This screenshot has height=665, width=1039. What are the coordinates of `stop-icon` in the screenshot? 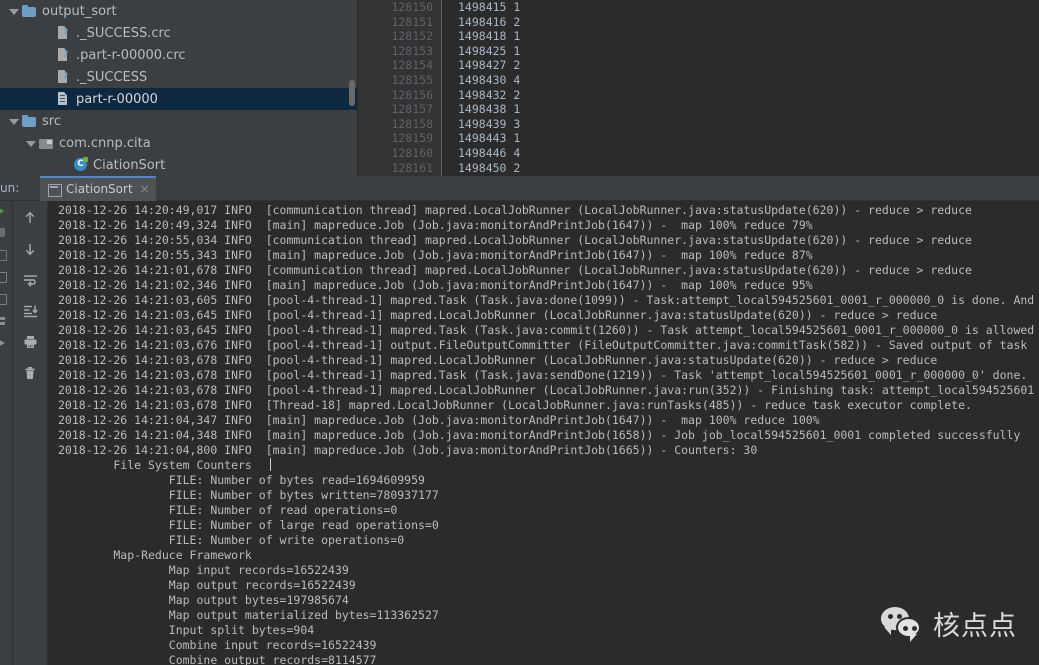 It's located at (6, 233).